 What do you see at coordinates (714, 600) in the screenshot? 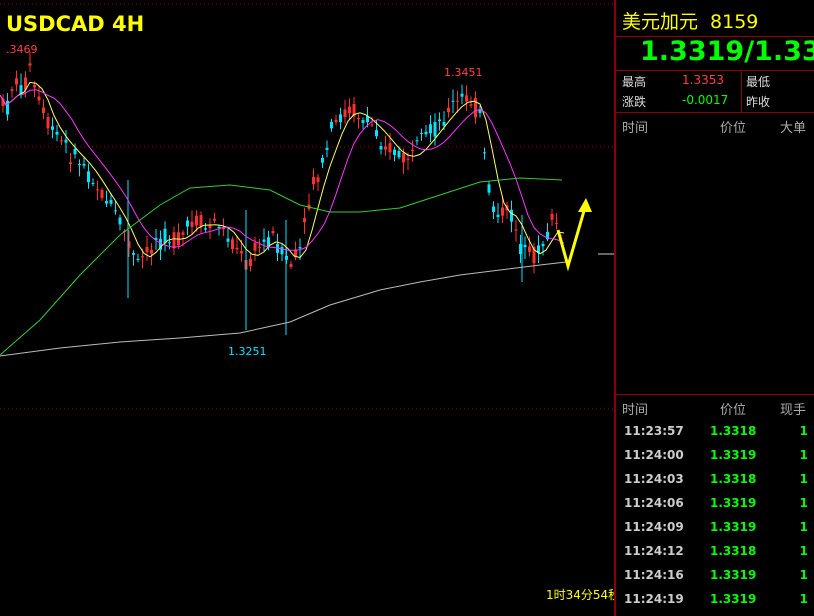
I see `tick-row: 11:24:19 1.3319 1` at bounding box center [714, 600].